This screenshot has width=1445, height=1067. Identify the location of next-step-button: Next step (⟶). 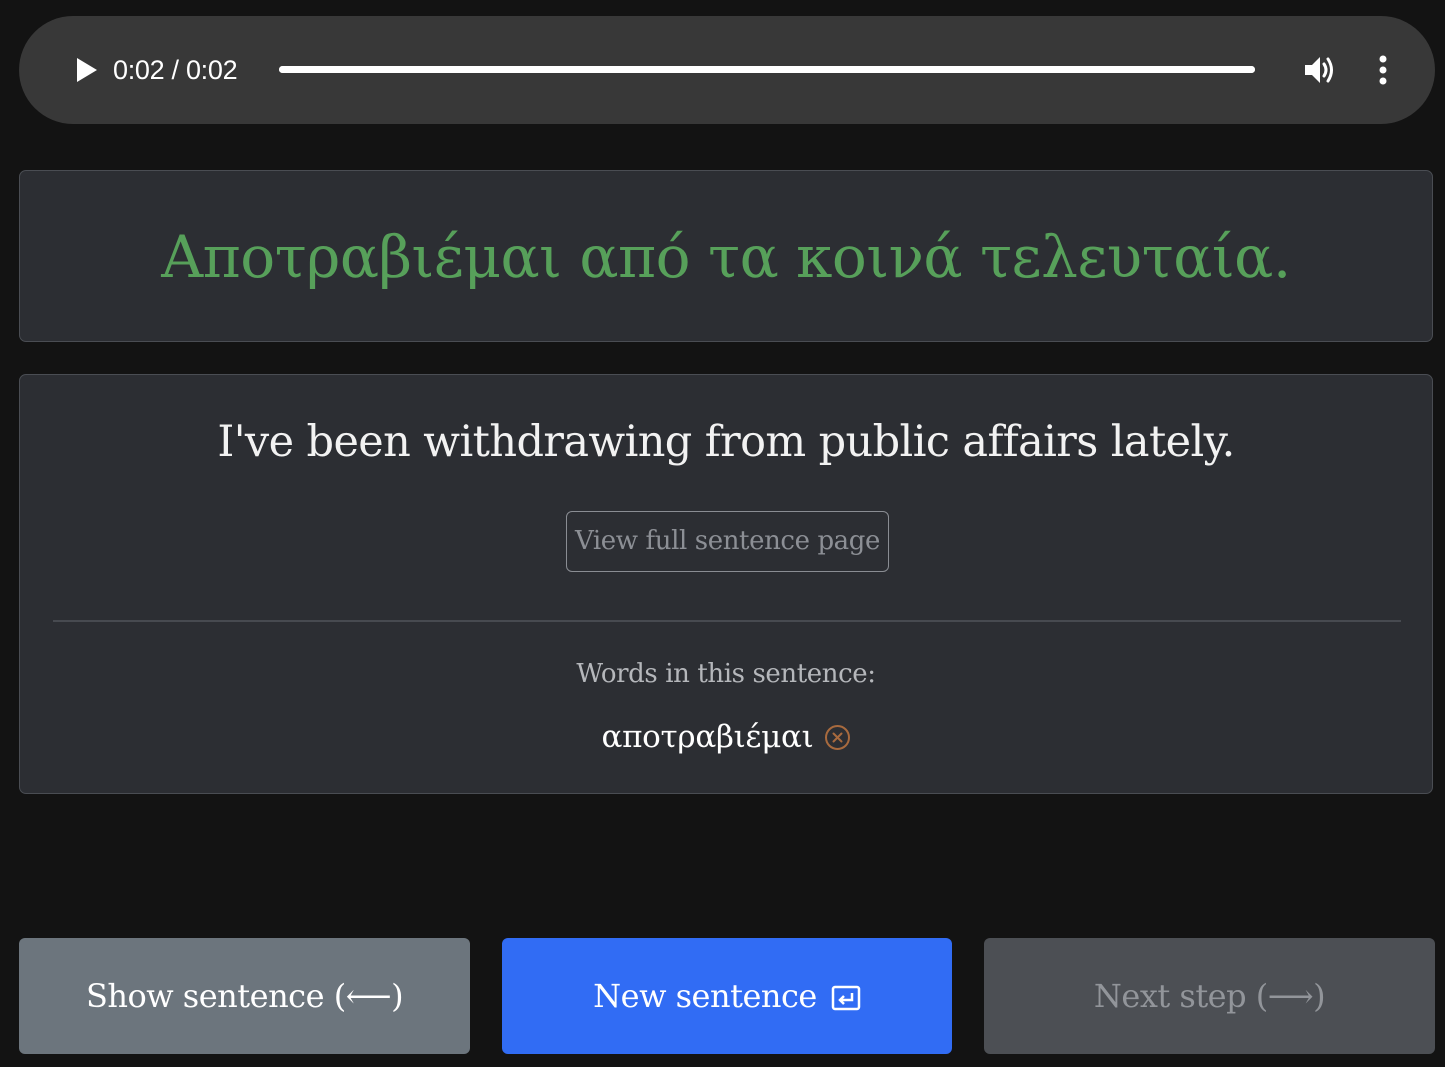
(1209, 996).